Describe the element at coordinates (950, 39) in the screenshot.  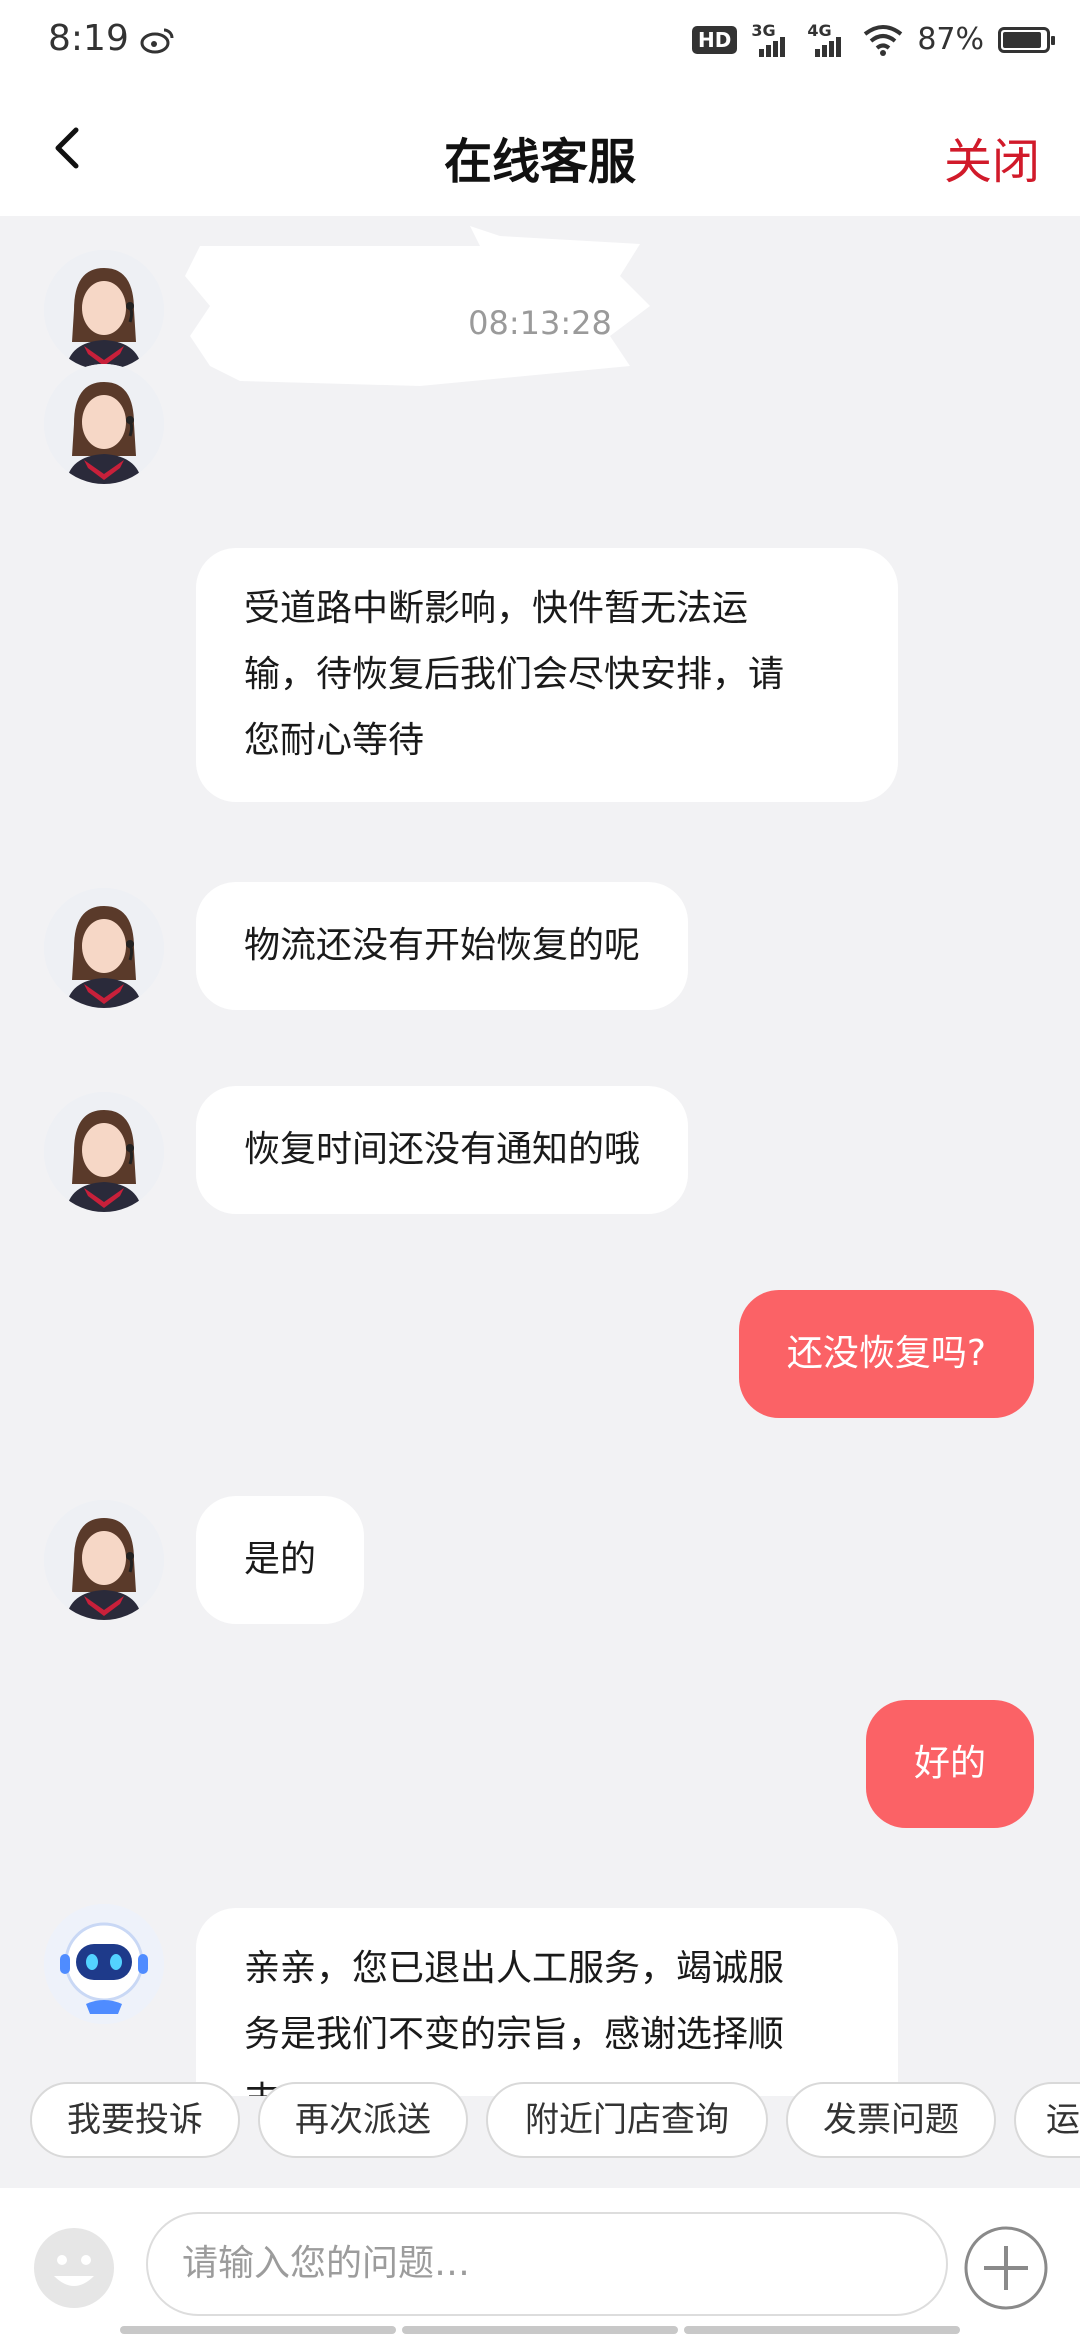
I see `battery-percent: 87%` at that location.